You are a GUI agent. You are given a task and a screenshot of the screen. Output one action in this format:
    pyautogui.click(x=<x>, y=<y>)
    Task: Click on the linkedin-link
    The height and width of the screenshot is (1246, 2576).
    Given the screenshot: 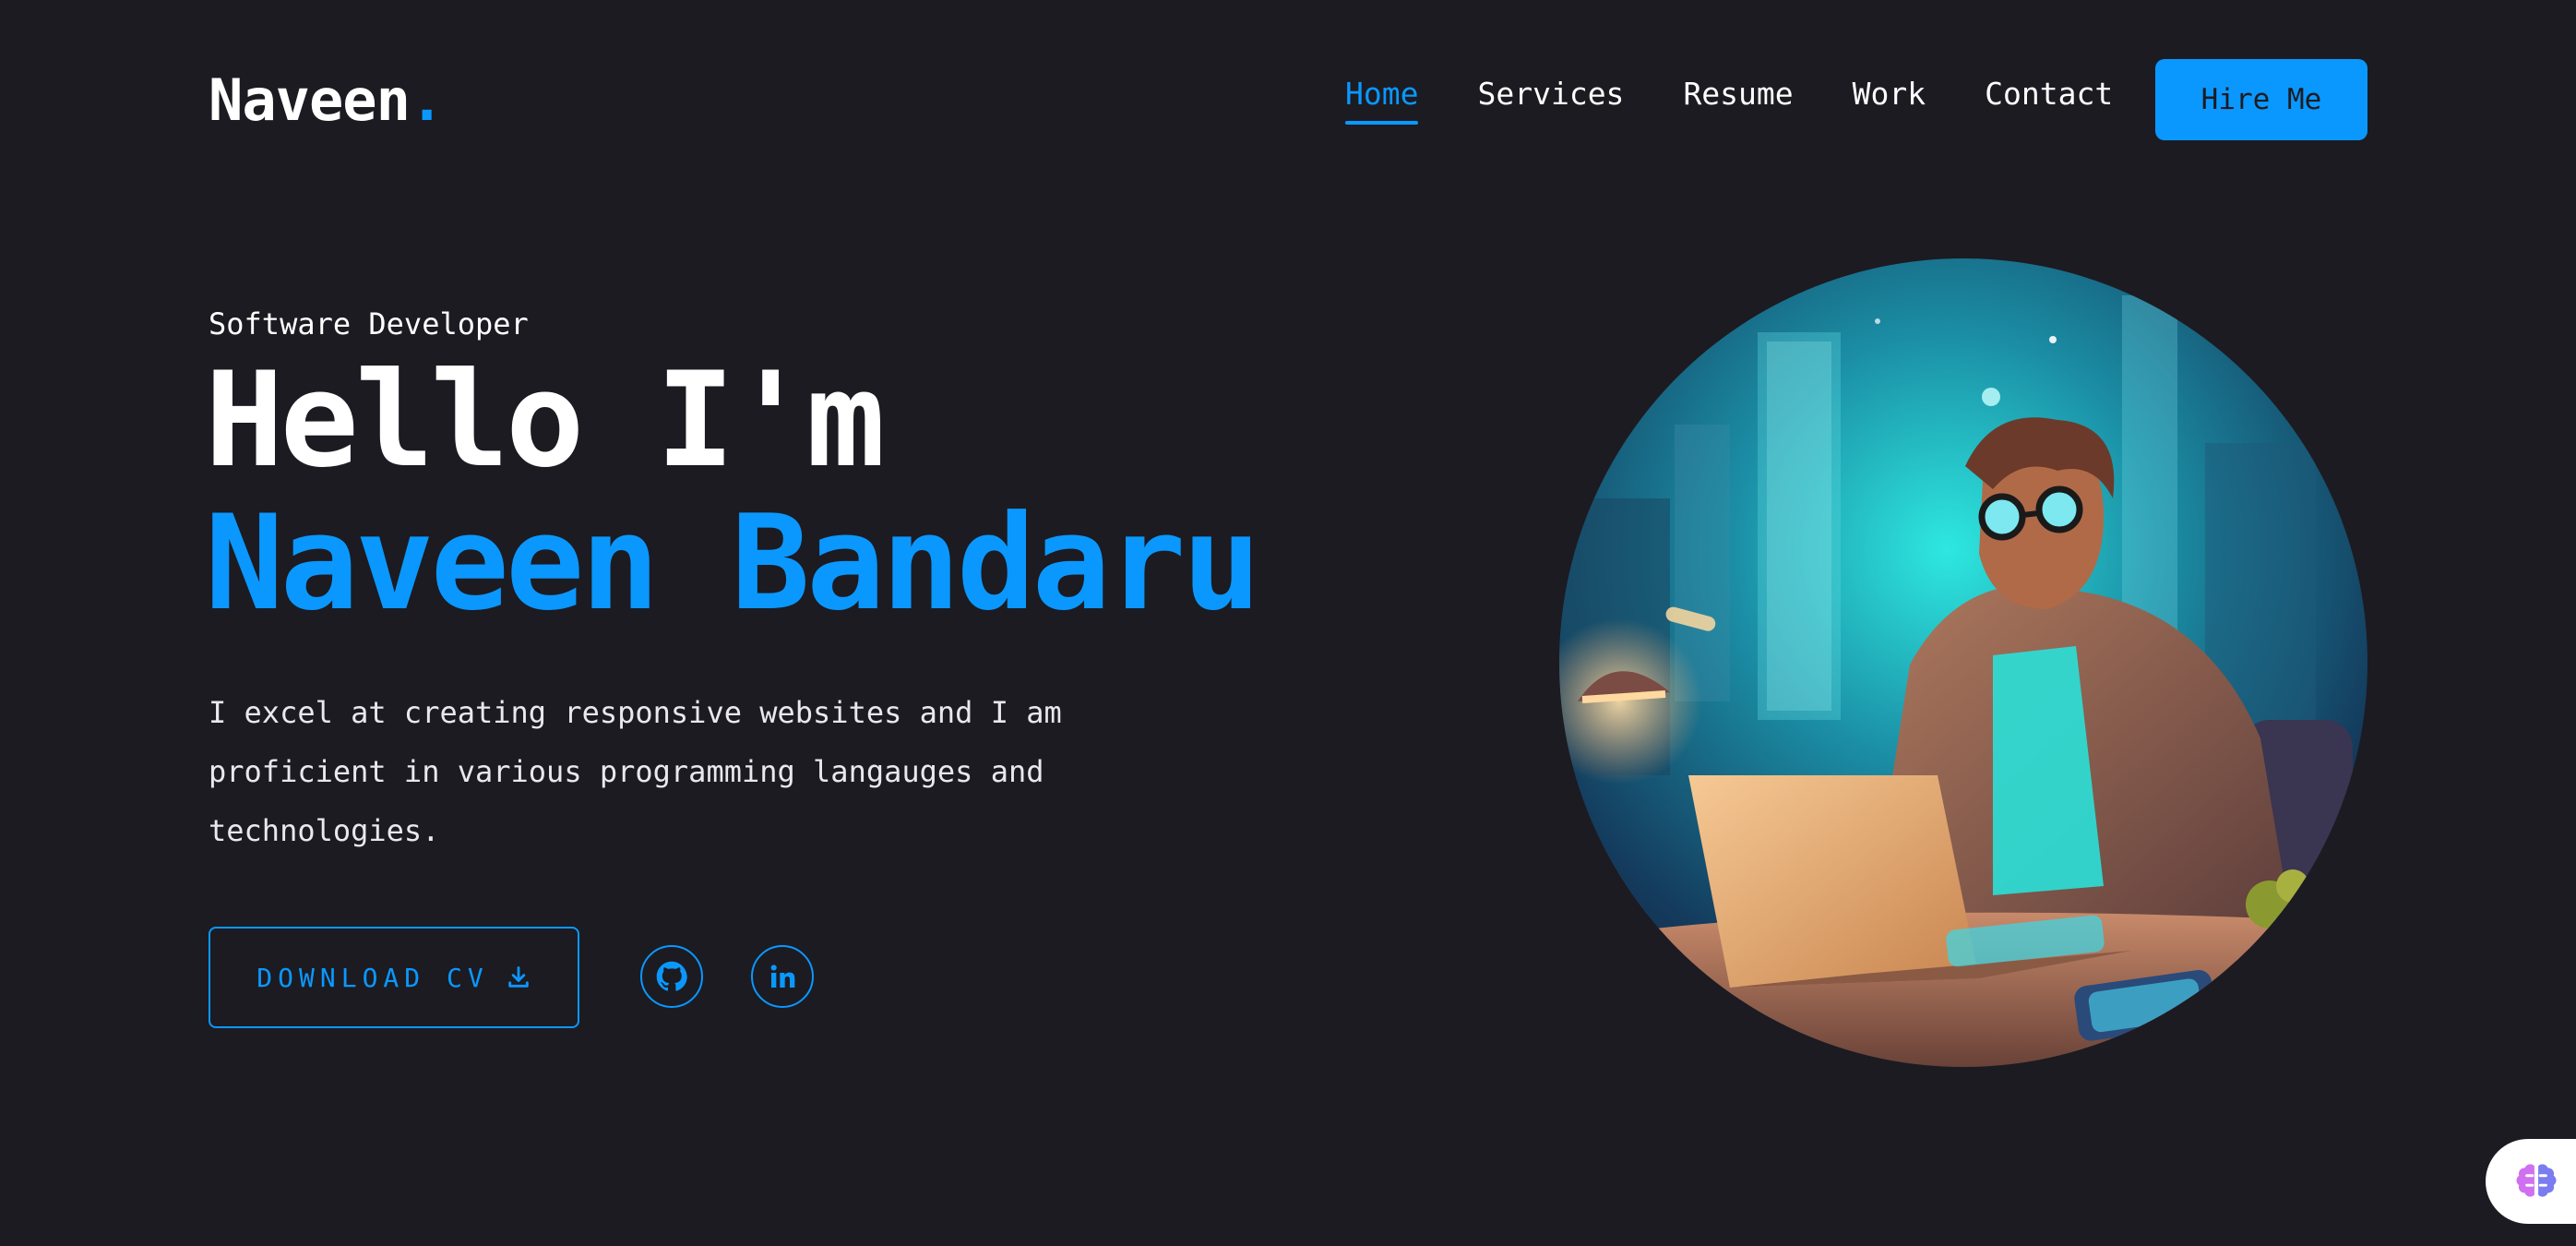 What is the action you would take?
    pyautogui.click(x=782, y=976)
    